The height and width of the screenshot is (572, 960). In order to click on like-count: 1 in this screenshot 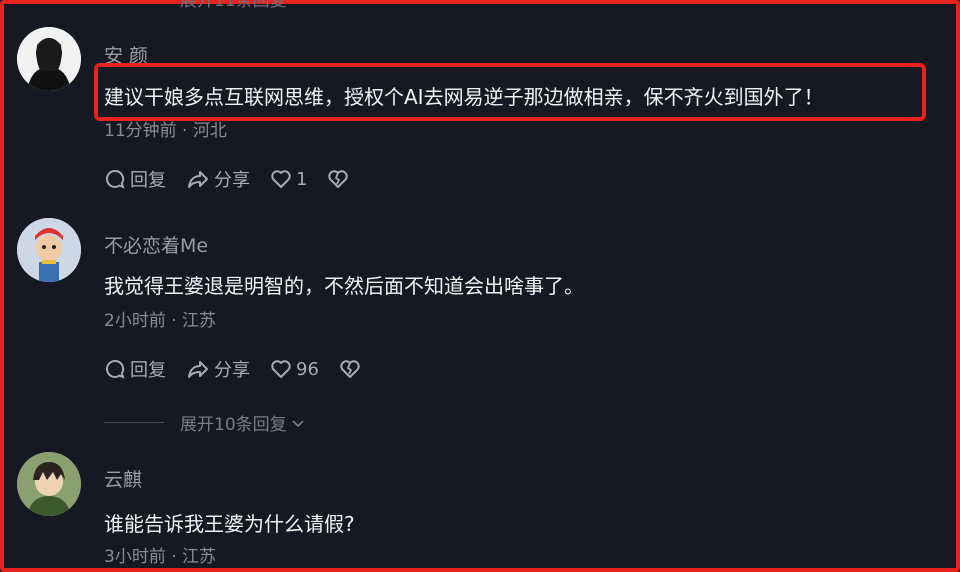, I will do `click(302, 179)`.